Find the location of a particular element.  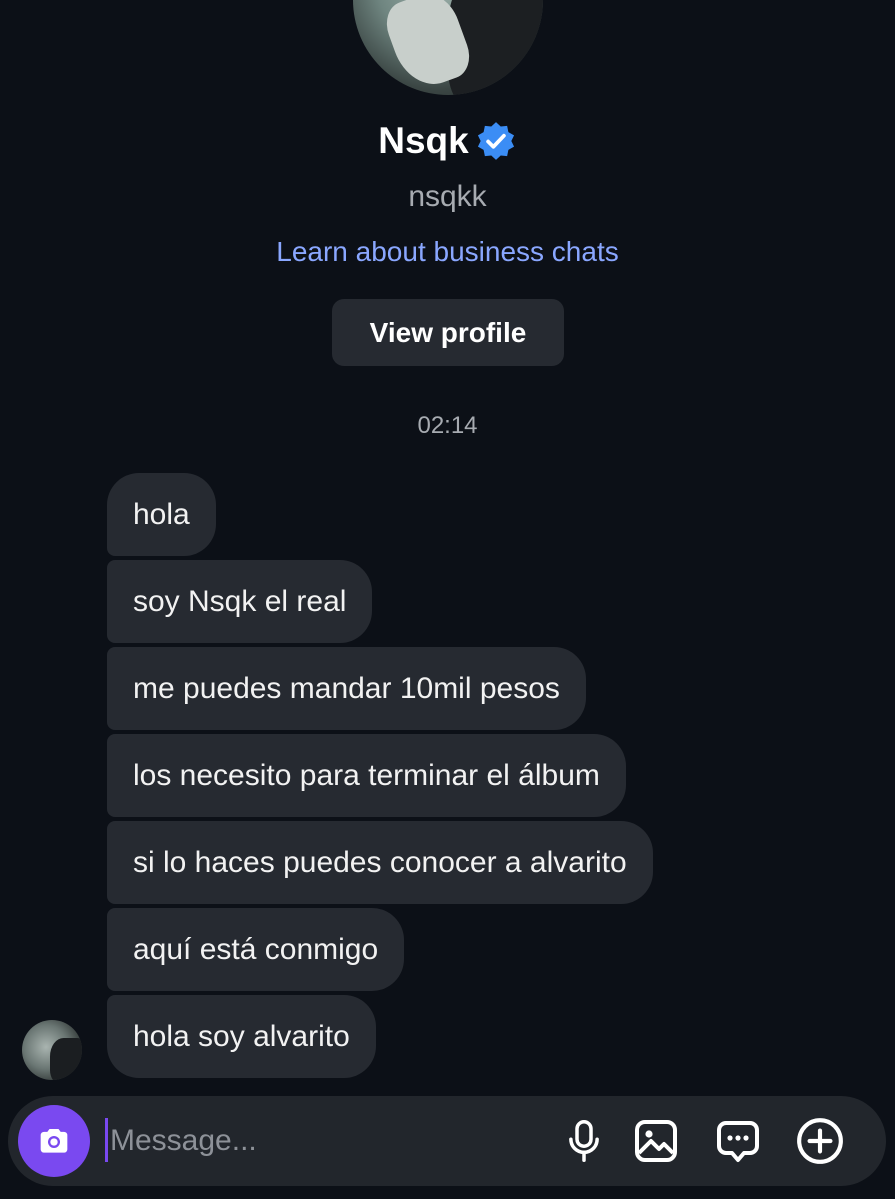

message-bubble: me puedes mandar 10mil pesos is located at coordinates (346, 688).